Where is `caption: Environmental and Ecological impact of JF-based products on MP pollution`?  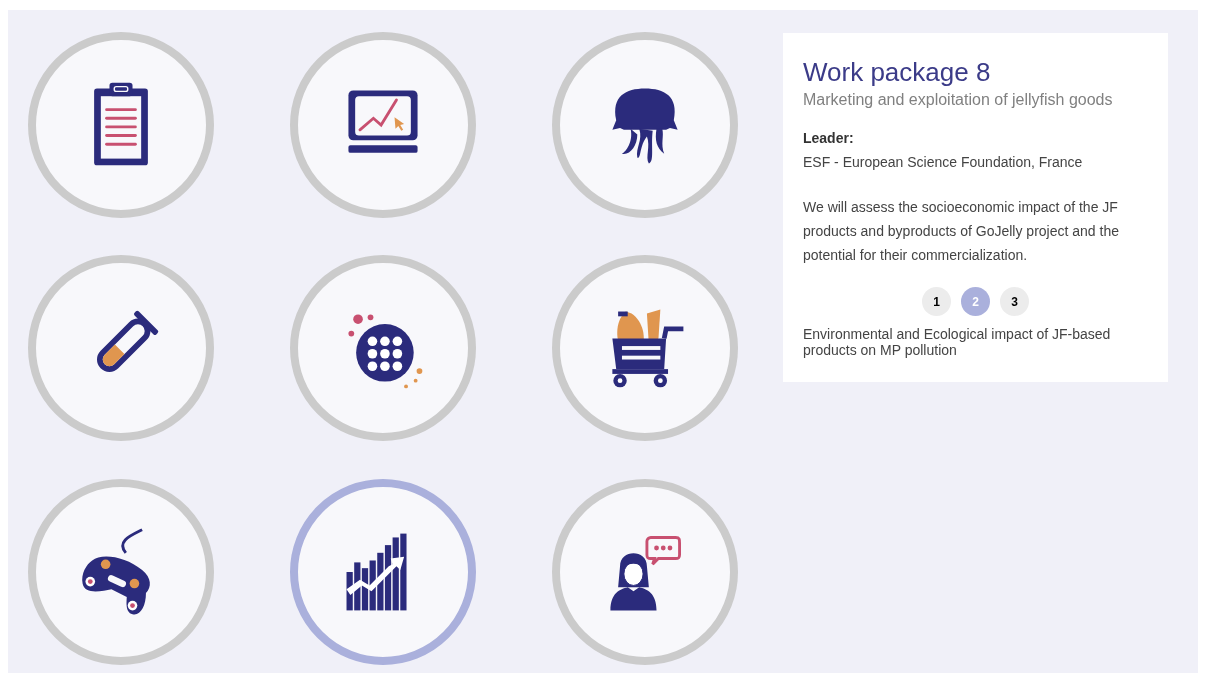 caption: Environmental and Ecological impact of JF-based products on MP pollution is located at coordinates (957, 342).